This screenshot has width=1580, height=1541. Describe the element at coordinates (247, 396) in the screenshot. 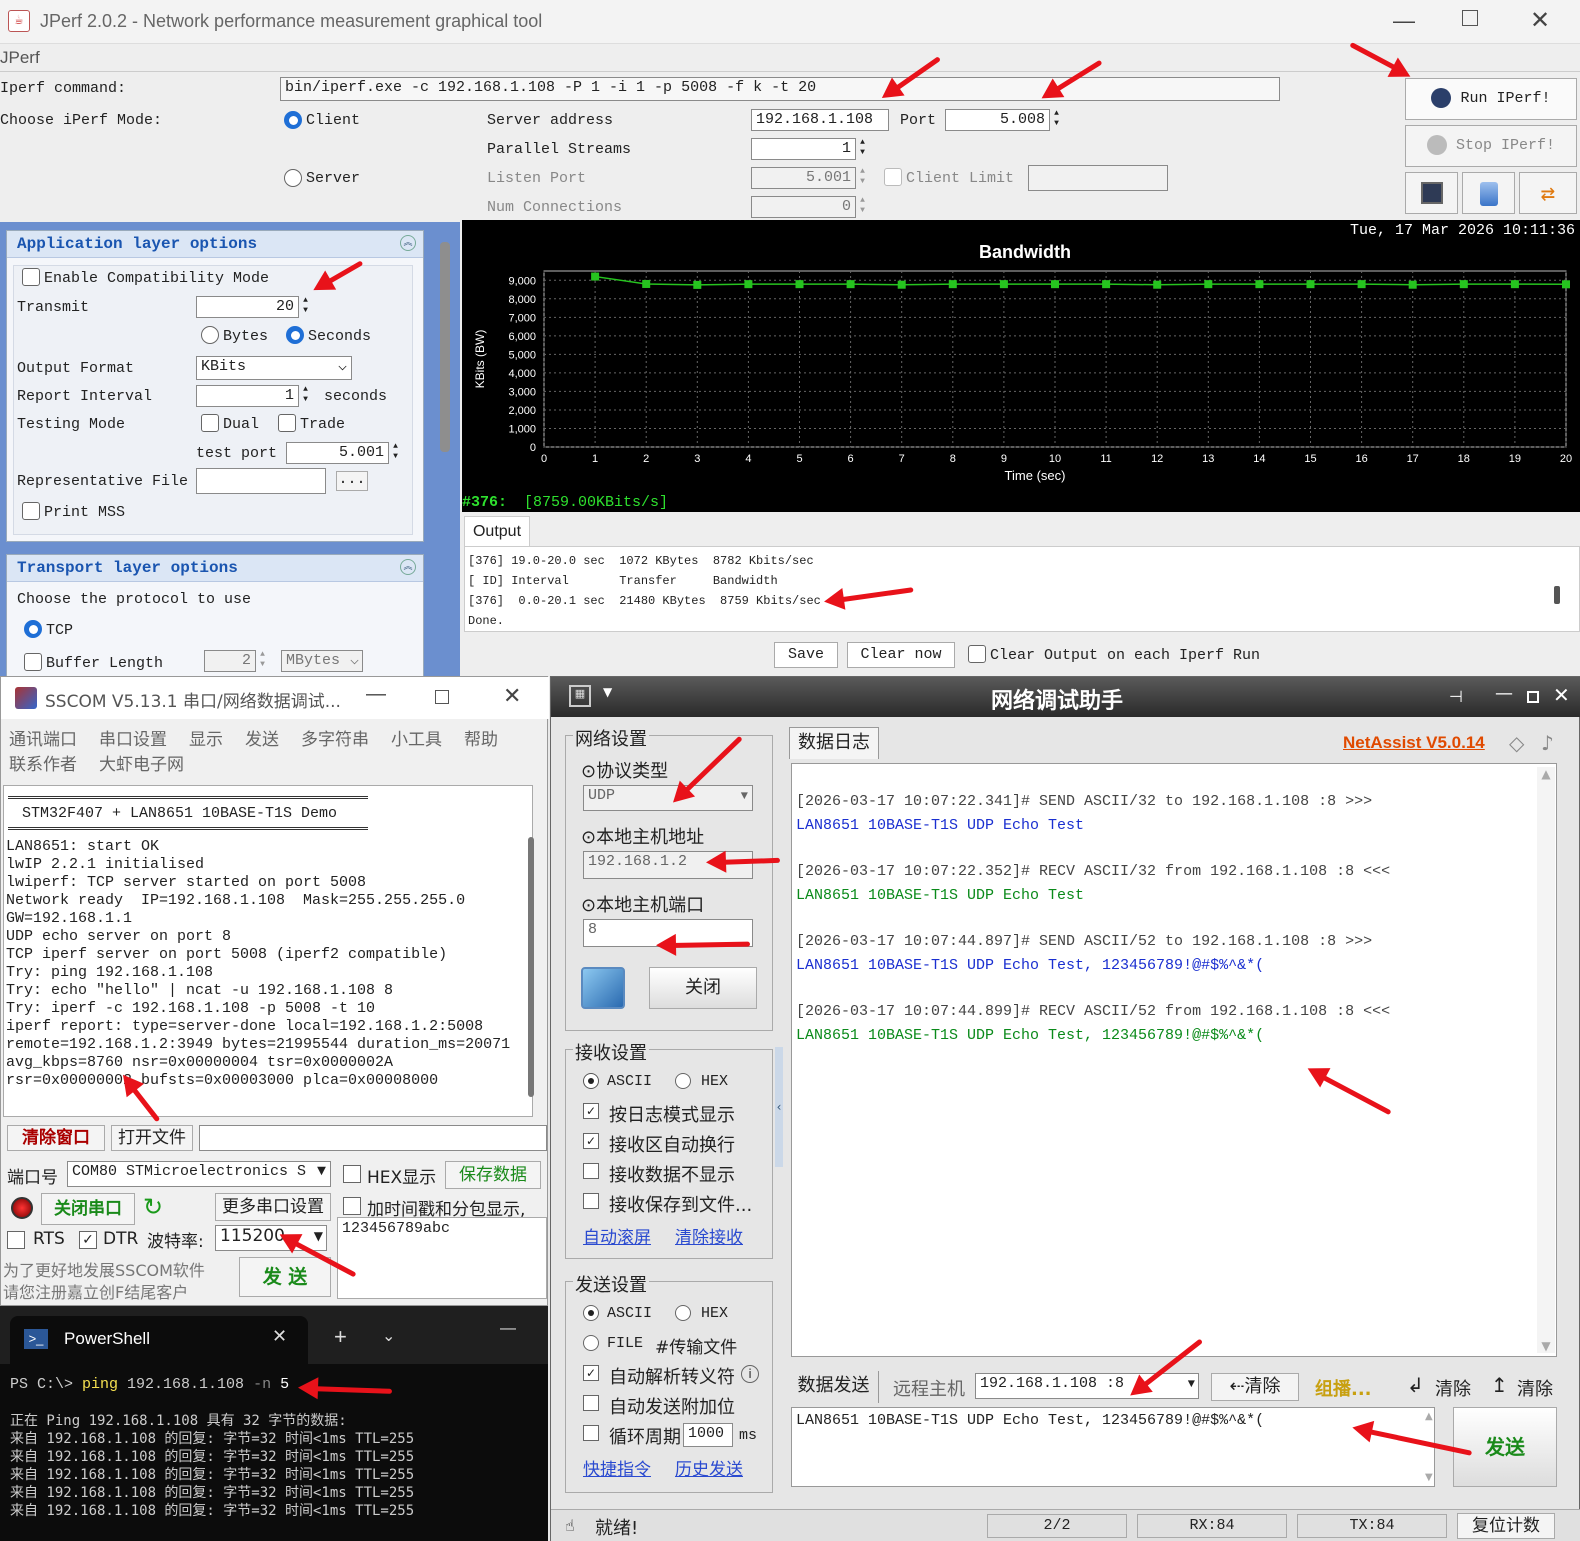

I see `report-interval-field: 1` at that location.